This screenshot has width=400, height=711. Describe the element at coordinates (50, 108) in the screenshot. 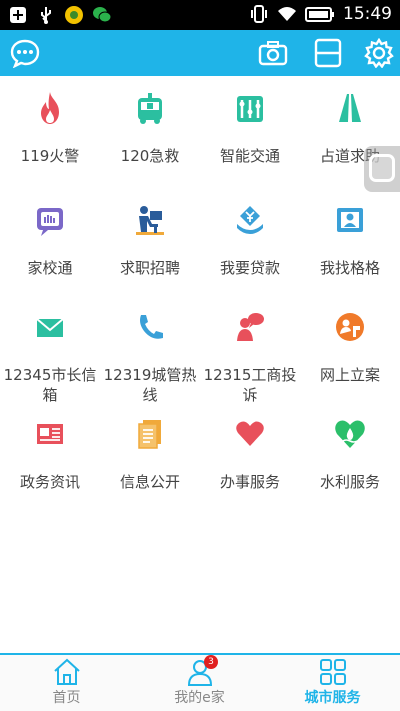

I see `fire-icon` at that location.